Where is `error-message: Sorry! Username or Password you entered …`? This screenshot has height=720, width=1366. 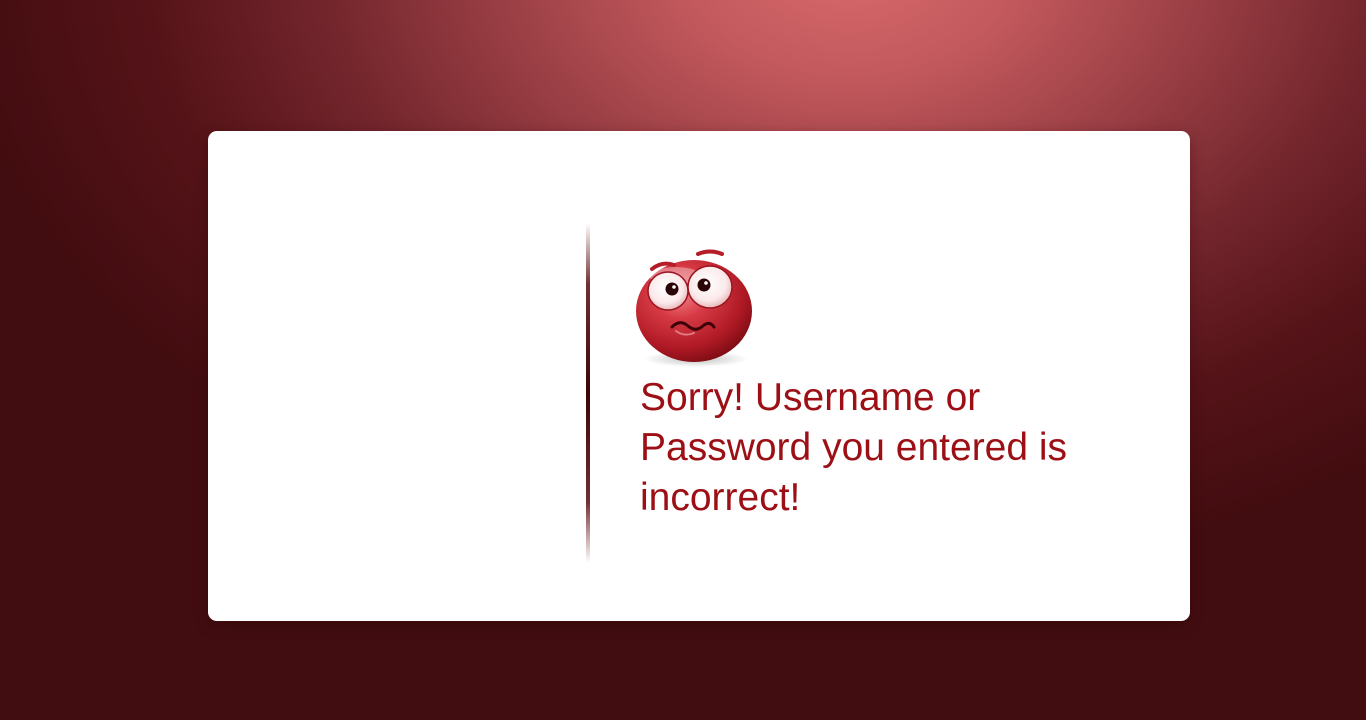
error-message: Sorry! Username or Password you entered … is located at coordinates (854, 447).